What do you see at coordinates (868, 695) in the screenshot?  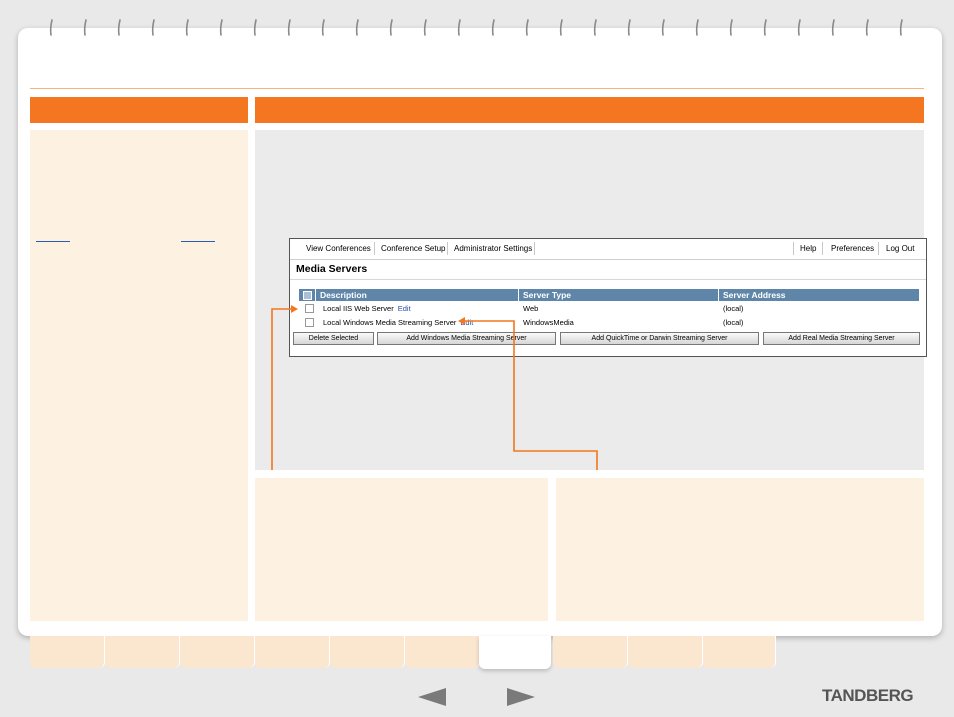 I see `tandberg-logo: TANDBERG` at bounding box center [868, 695].